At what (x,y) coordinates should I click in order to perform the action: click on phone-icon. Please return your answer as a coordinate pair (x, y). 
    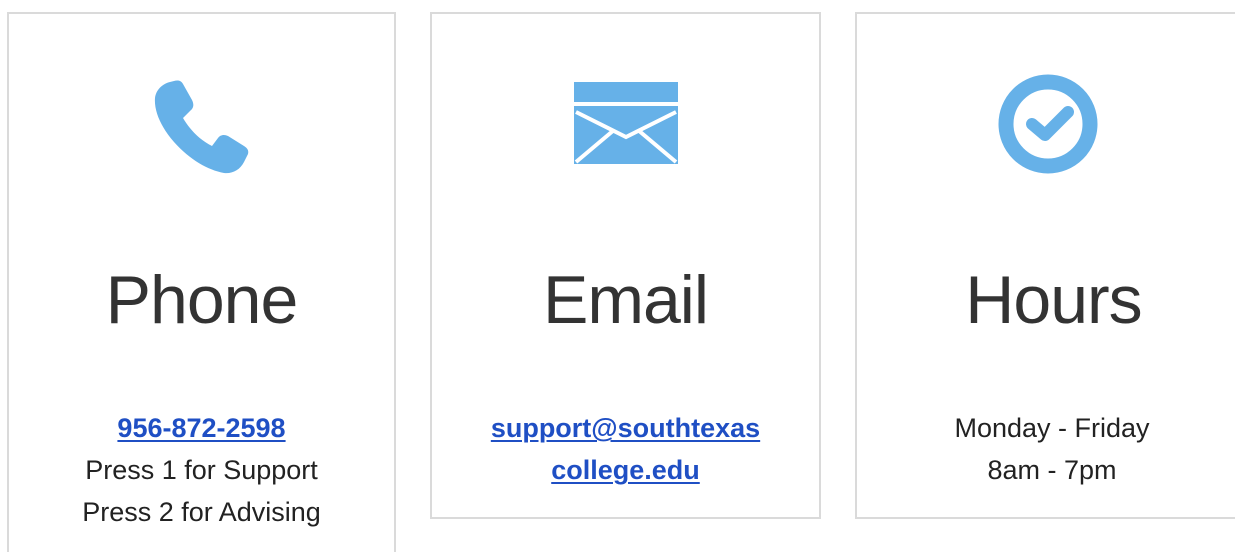
    Looking at the image, I should click on (202, 126).